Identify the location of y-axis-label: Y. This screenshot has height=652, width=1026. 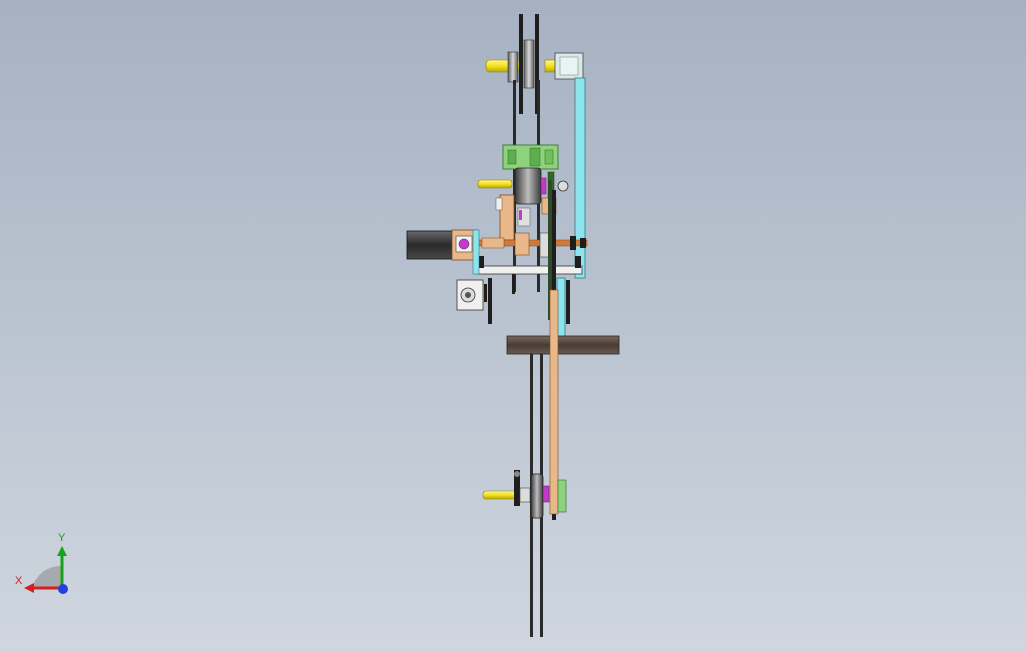
(62, 538).